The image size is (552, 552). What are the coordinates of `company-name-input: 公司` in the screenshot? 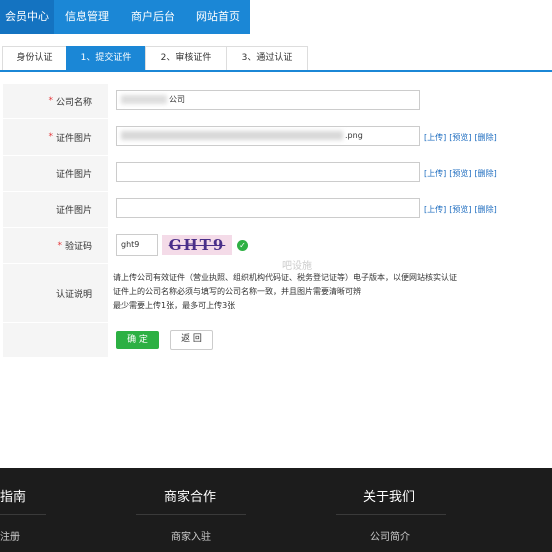 It's located at (268, 100).